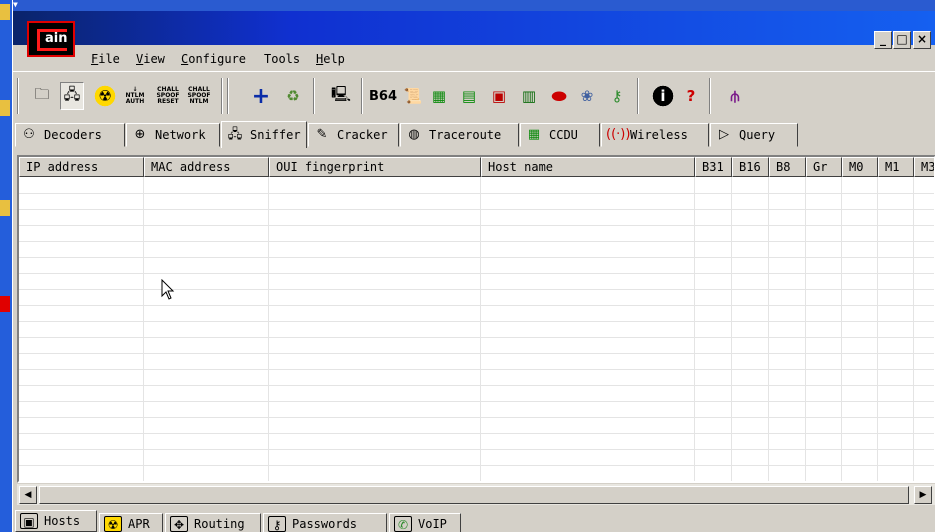 Image resolution: width=935 pixels, height=532 pixels. Describe the element at coordinates (559, 96) in the screenshot. I see `monitor-icon: ⬬` at that location.